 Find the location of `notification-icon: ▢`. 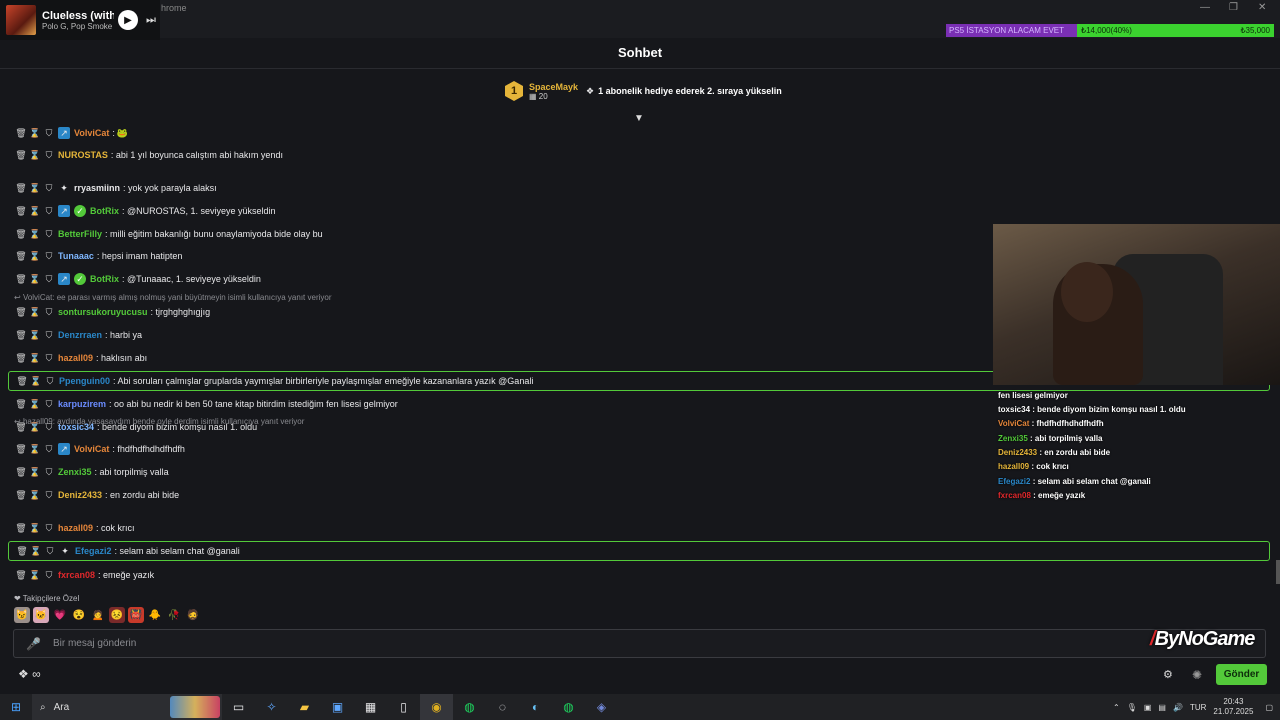

notification-icon: ▢ is located at coordinates (1269, 707).